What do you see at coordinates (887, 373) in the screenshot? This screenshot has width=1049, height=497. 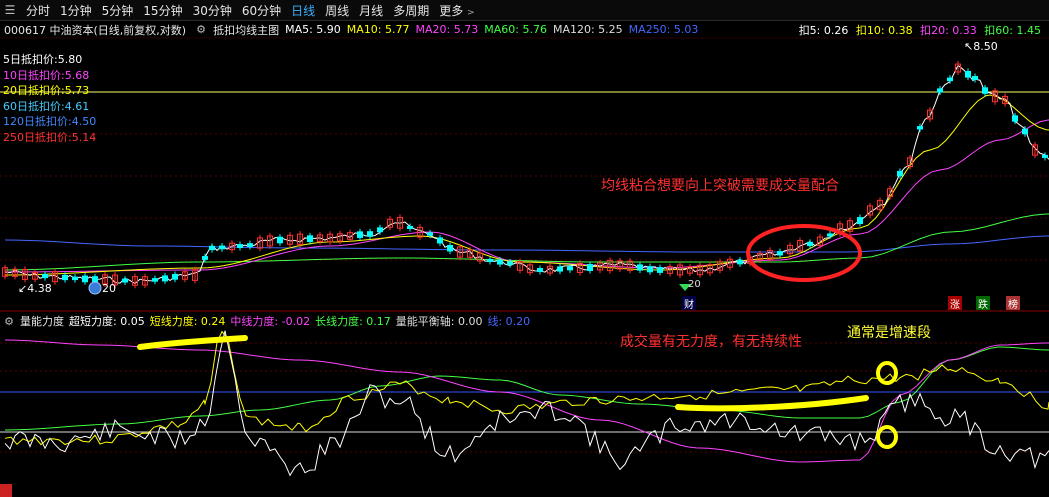 I see `highlight-circle-upper` at bounding box center [887, 373].